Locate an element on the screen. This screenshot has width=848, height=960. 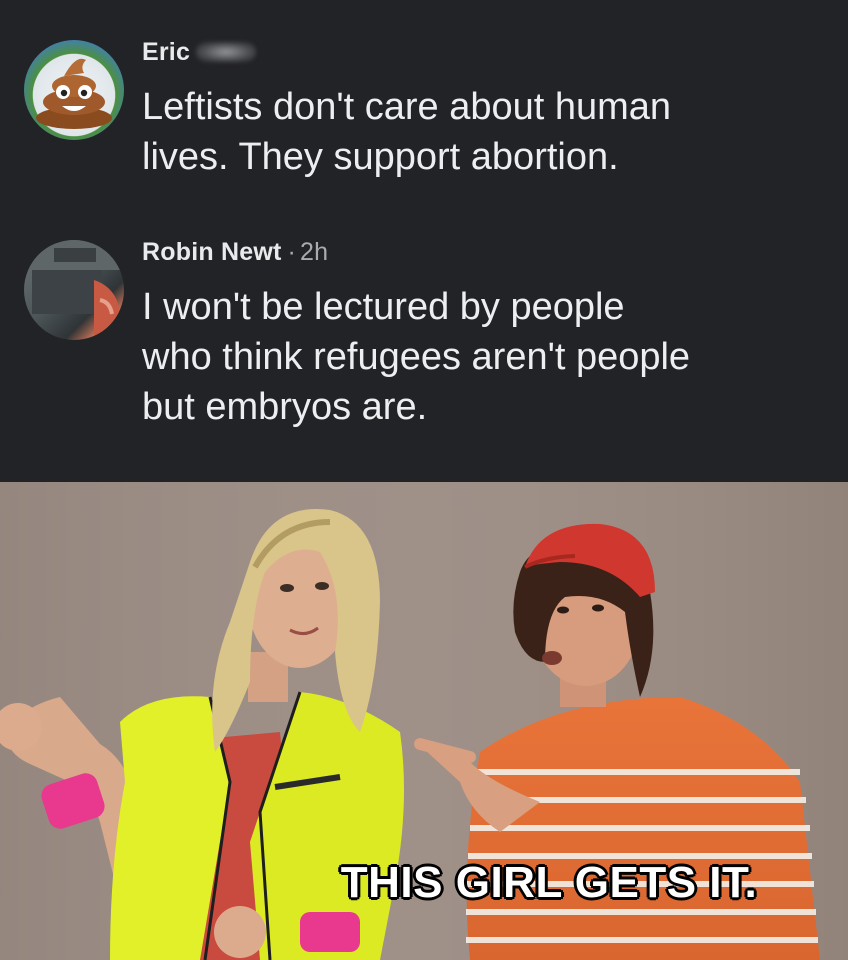
comment-line: I won't be lectured by people is located at coordinates (383, 307).